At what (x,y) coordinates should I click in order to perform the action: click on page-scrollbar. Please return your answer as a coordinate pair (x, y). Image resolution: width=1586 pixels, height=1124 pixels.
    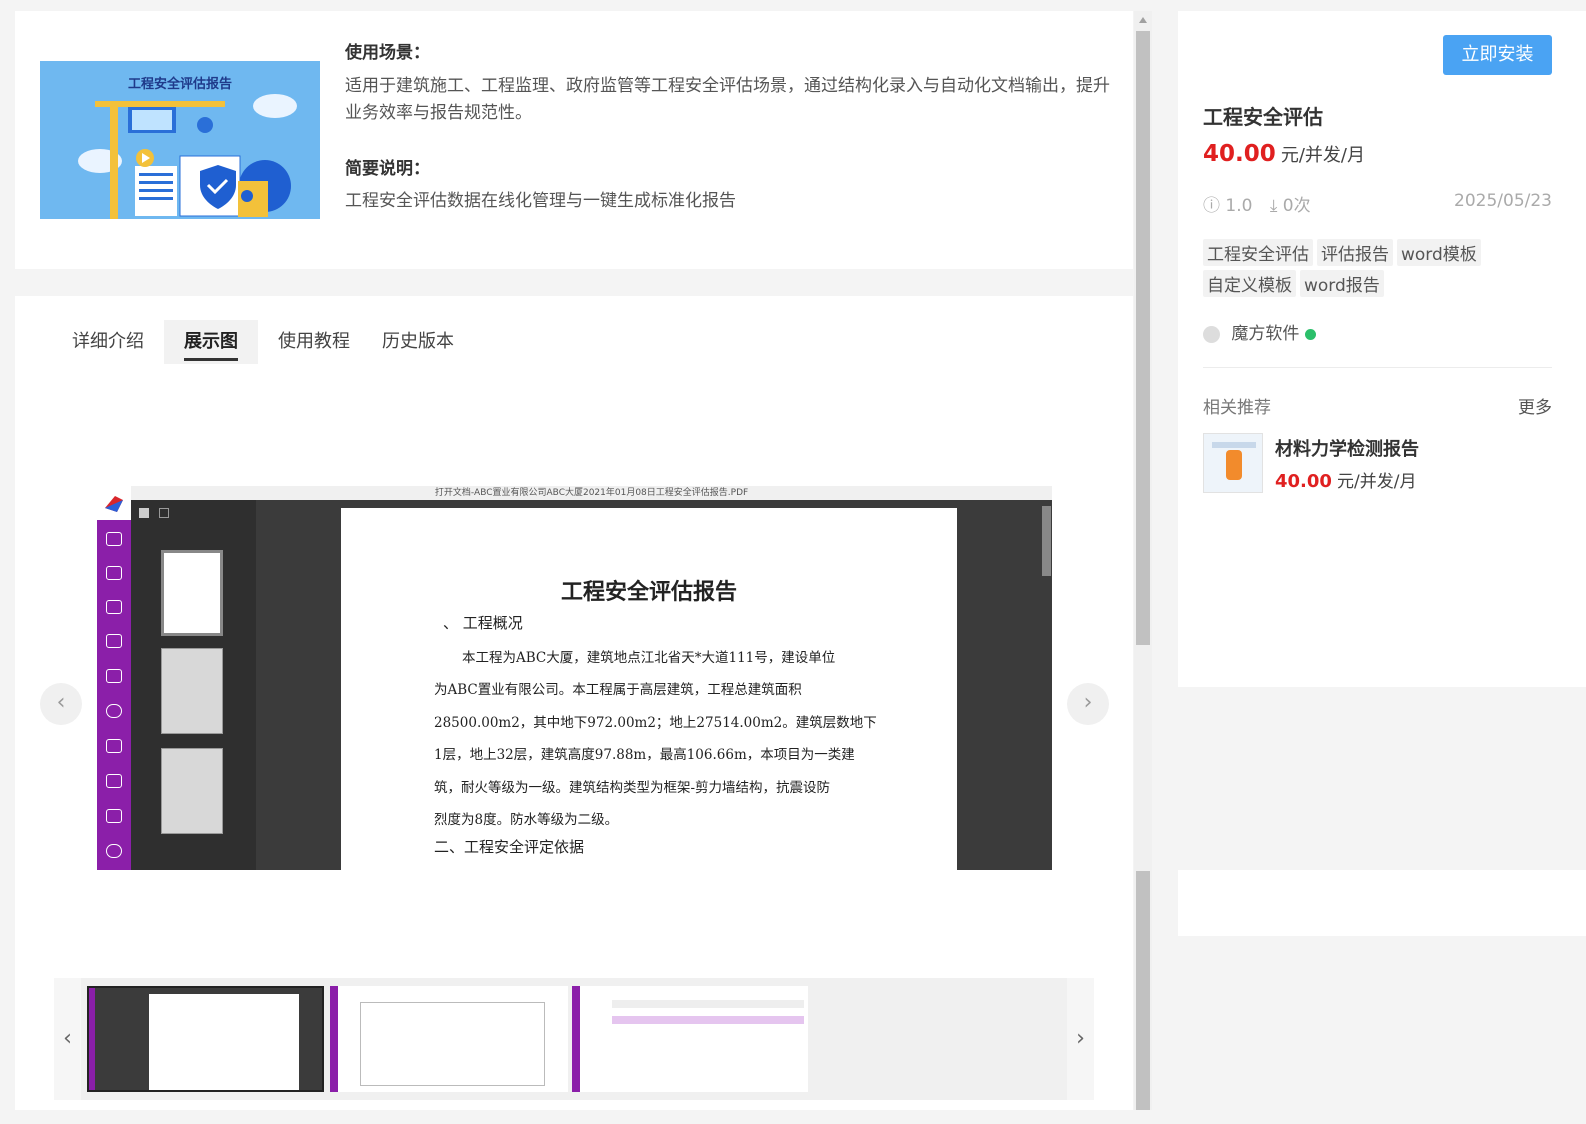
    Looking at the image, I should click on (1143, 560).